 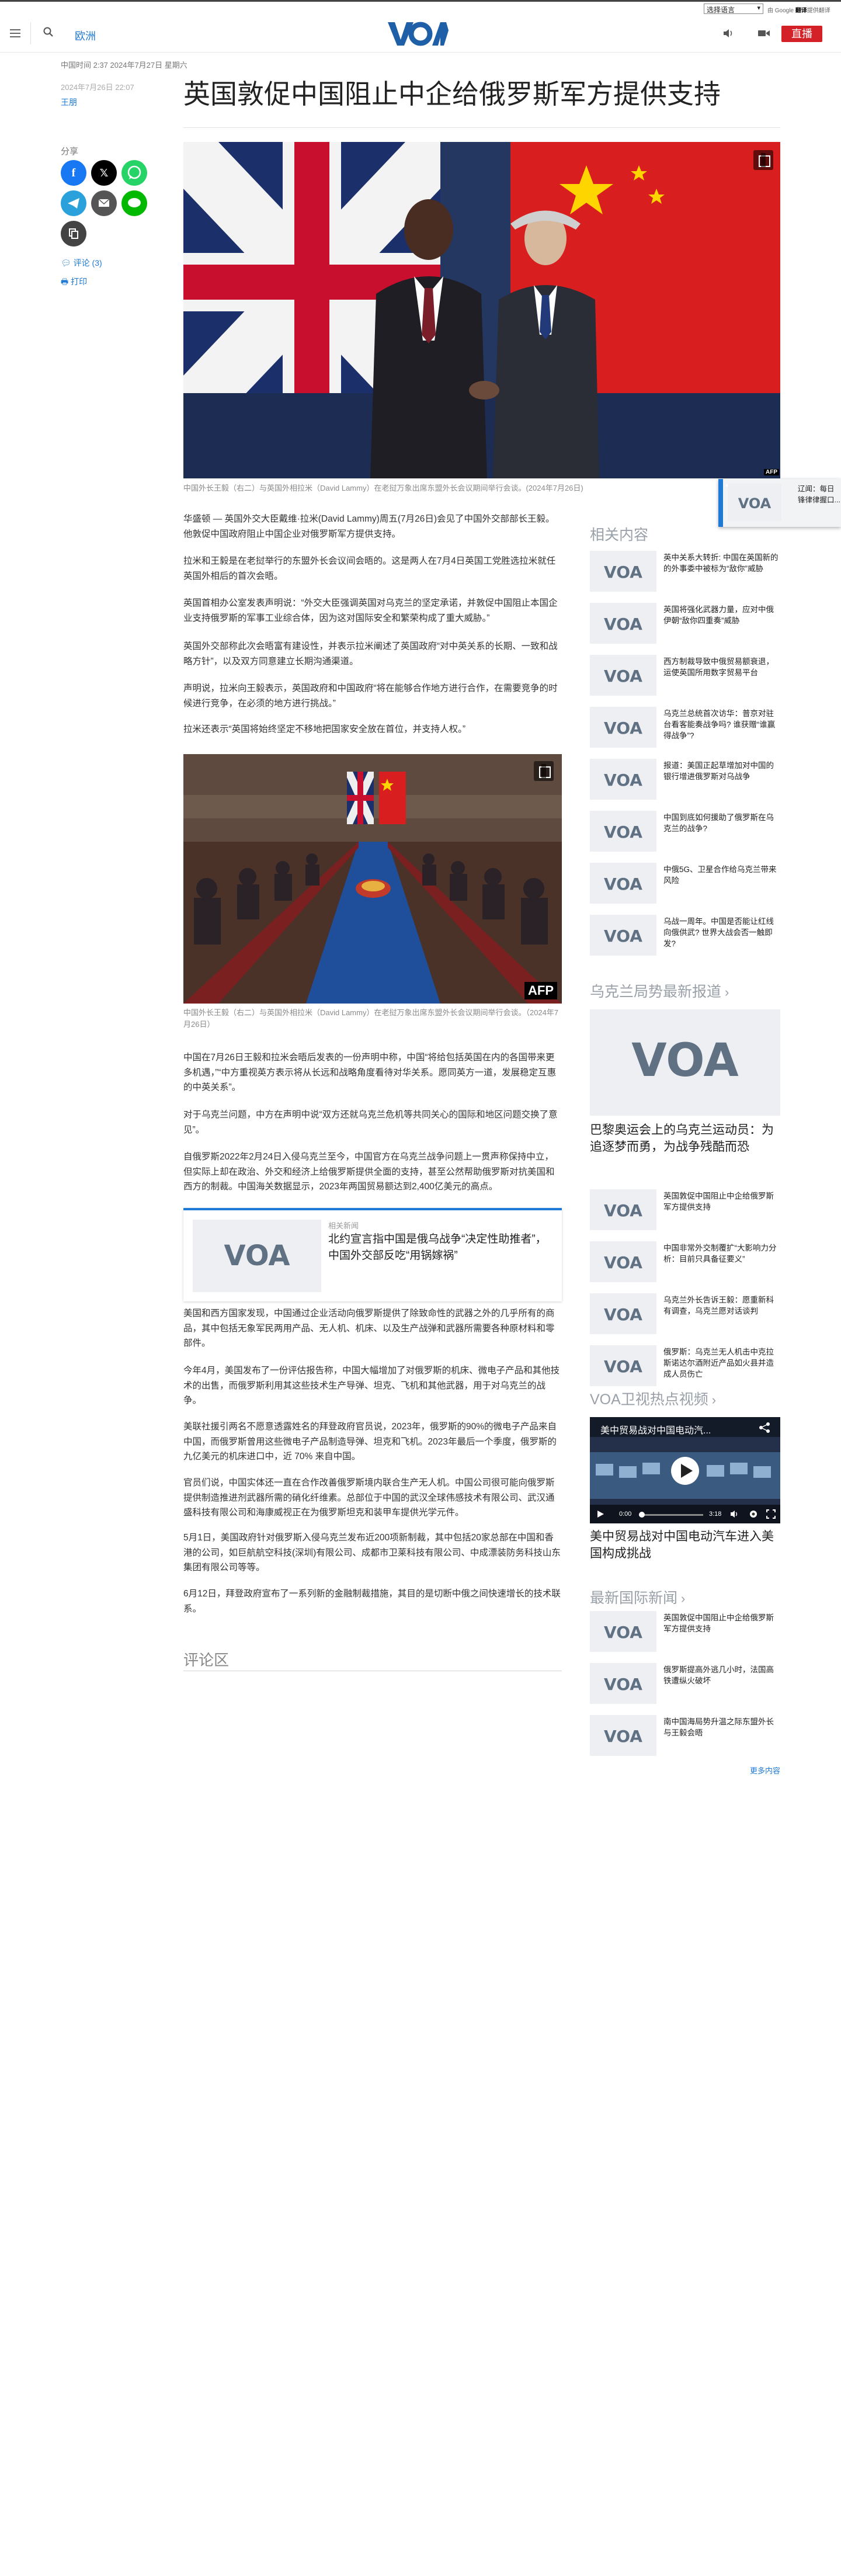 I want to click on article-image: AFP, so click(x=372, y=879).